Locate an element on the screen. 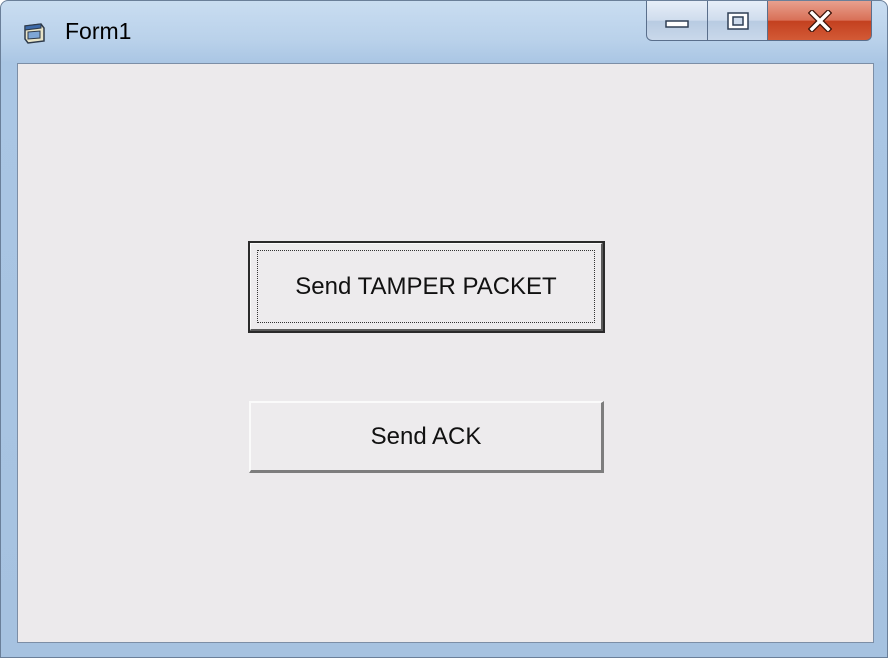 This screenshot has width=888, height=658. send-ack-button: Send ACK is located at coordinates (426, 437).